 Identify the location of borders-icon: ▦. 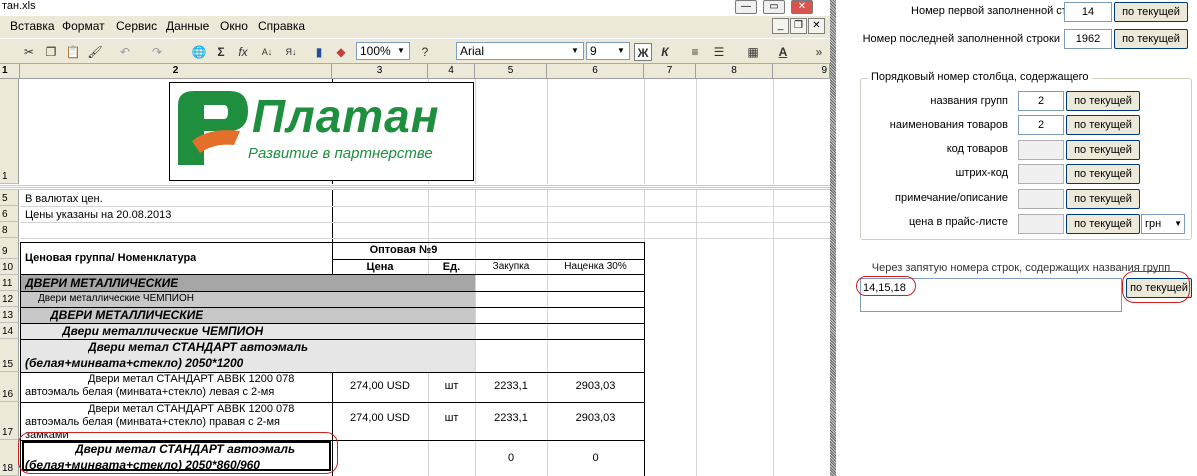
(753, 52).